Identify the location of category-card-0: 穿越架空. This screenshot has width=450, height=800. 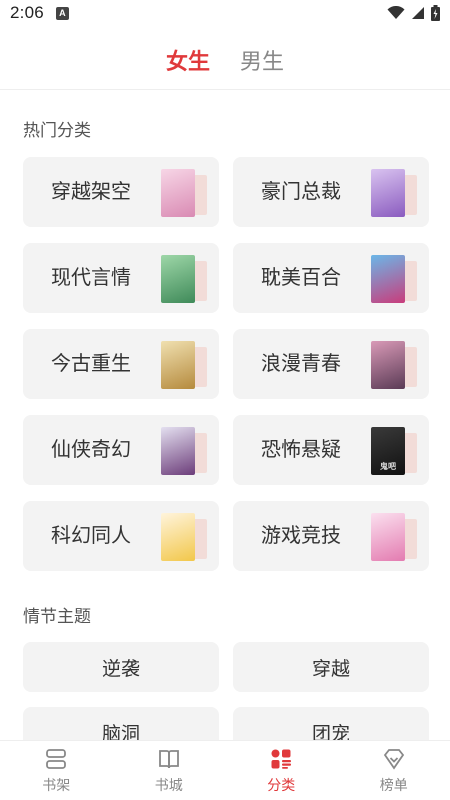
(121, 192).